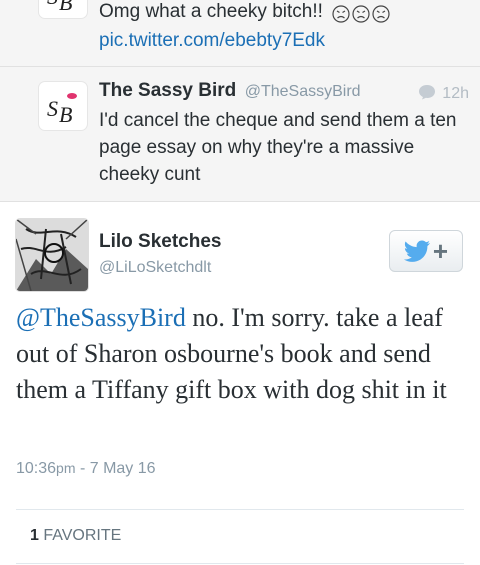 This screenshot has width=480, height=565. What do you see at coordinates (167, 90) in the screenshot?
I see `author-name: The Sassy Bird` at bounding box center [167, 90].